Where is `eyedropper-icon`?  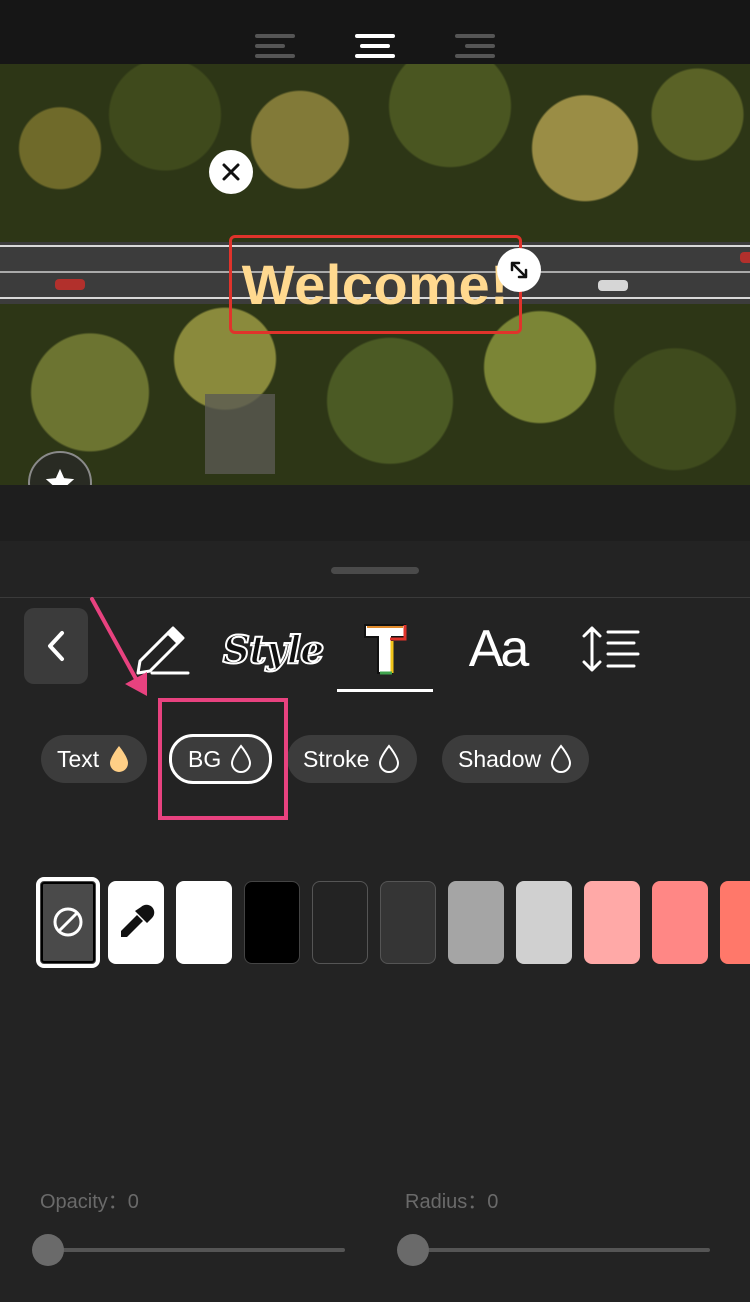 eyedropper-icon is located at coordinates (138, 920).